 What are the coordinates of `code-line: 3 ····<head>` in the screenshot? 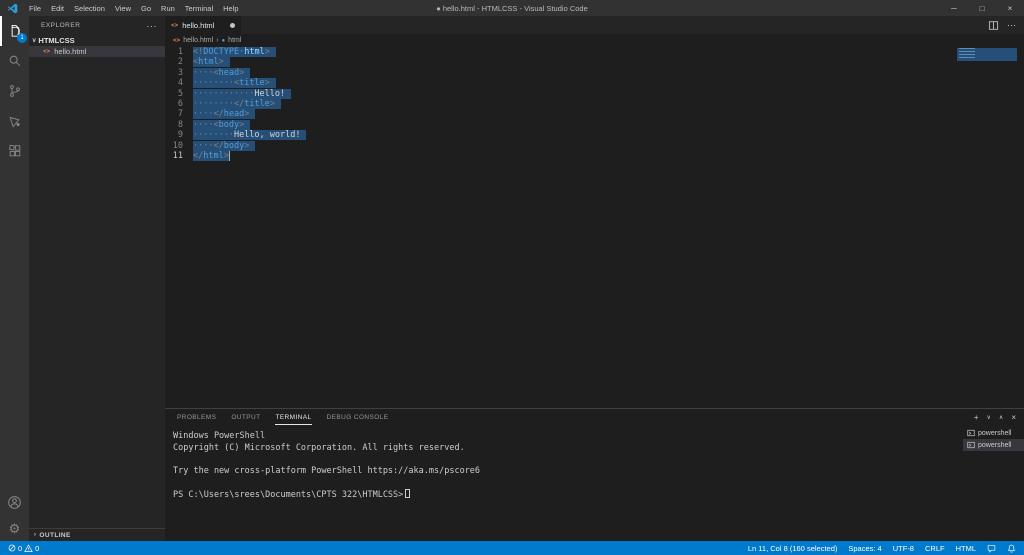 It's located at (594, 72).